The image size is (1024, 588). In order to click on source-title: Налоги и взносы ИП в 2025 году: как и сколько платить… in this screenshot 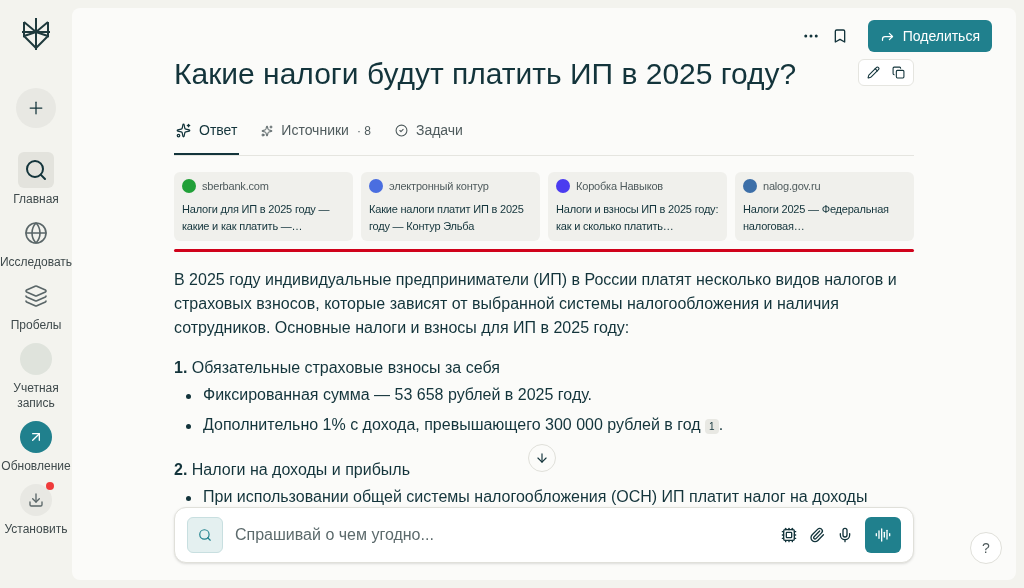, I will do `click(637, 217)`.